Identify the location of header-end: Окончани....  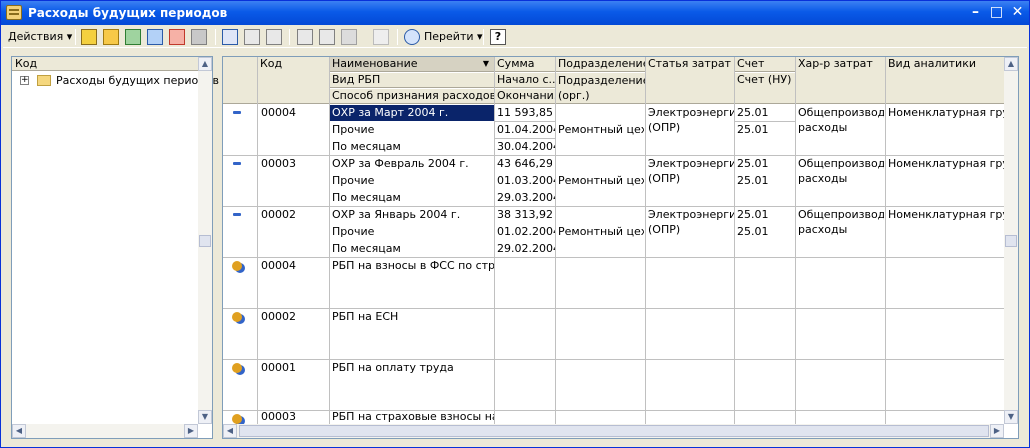
(525, 96).